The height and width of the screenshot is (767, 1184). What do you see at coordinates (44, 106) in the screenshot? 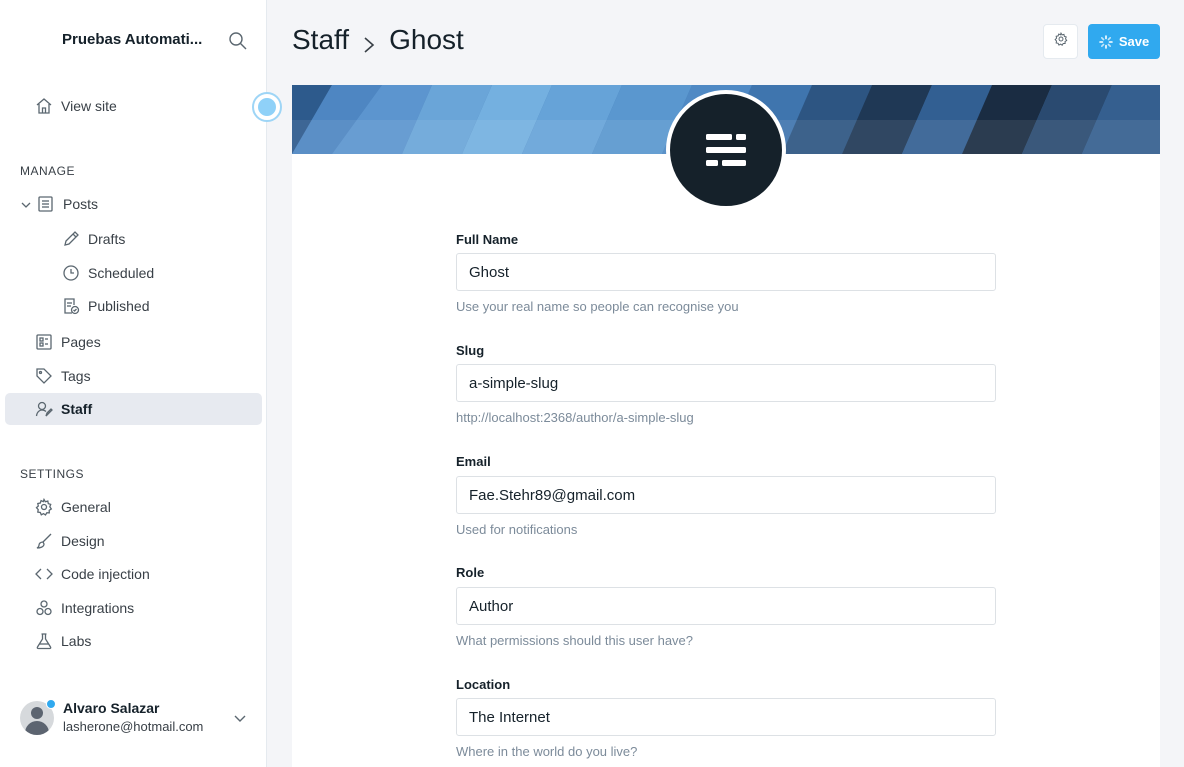
I see `home-icon` at bounding box center [44, 106].